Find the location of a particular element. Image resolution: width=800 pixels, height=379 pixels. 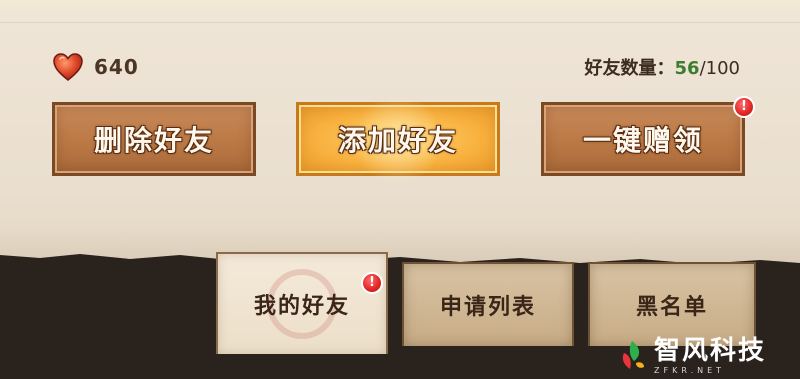

heart-icon is located at coordinates (68, 67).